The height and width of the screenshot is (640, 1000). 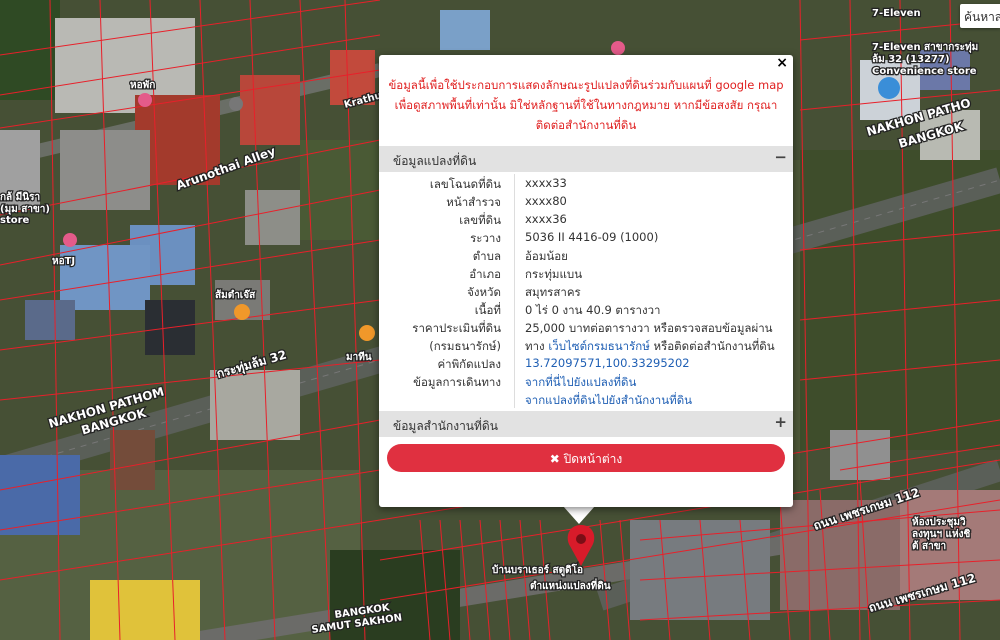 I want to click on coords-link: 13.72097571,100.33295202, so click(x=607, y=363).